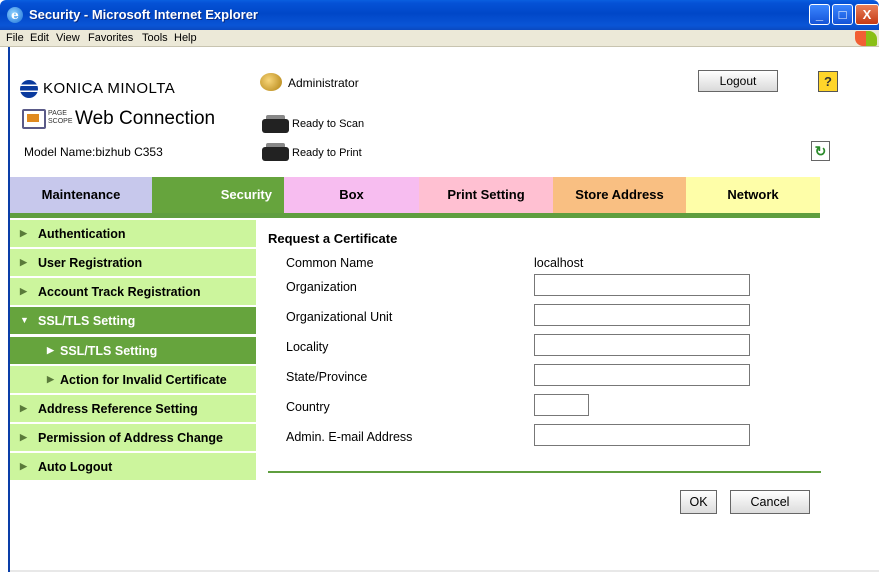 The image size is (879, 572). I want to click on country-input, so click(561, 405).